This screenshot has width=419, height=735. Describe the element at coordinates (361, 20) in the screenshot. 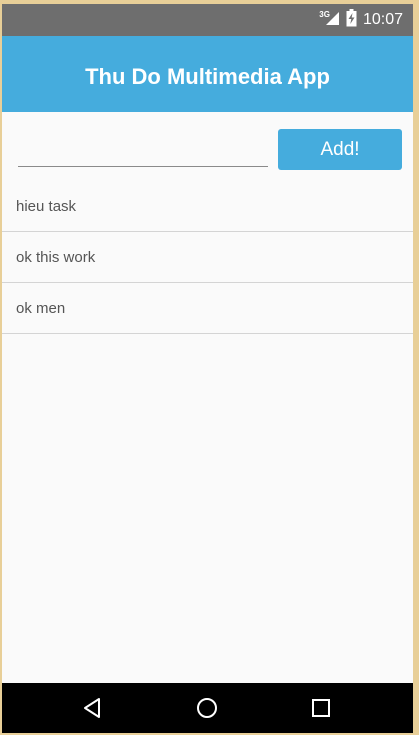

I see `status-icons: 3G 10:07` at that location.